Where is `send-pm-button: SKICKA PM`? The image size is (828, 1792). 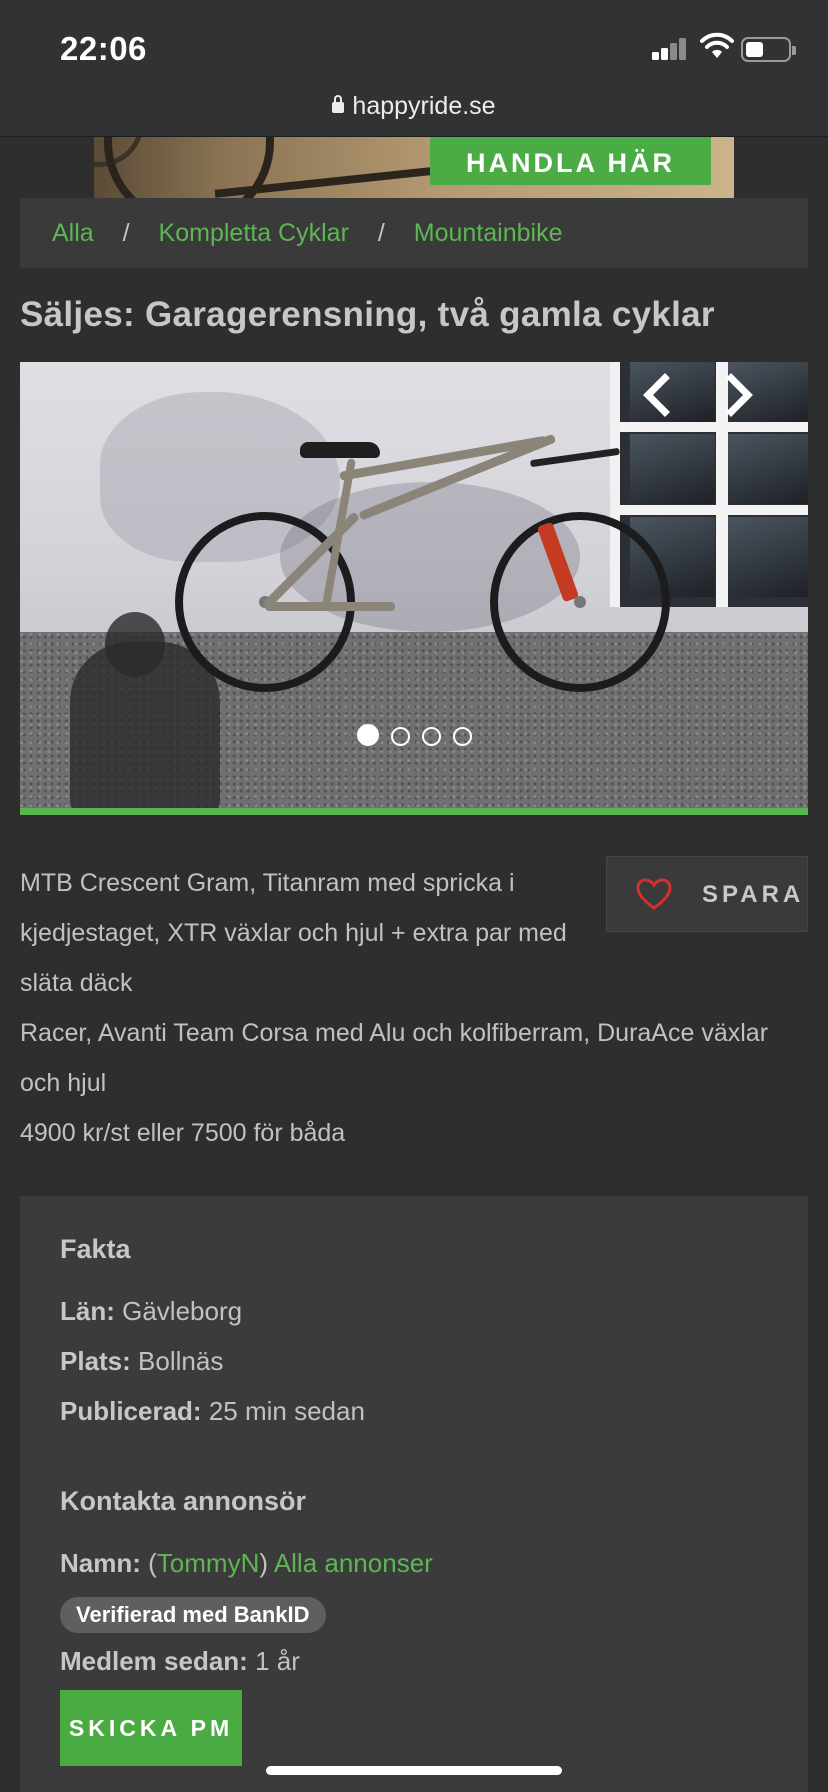
send-pm-button: SKICKA PM is located at coordinates (151, 1728).